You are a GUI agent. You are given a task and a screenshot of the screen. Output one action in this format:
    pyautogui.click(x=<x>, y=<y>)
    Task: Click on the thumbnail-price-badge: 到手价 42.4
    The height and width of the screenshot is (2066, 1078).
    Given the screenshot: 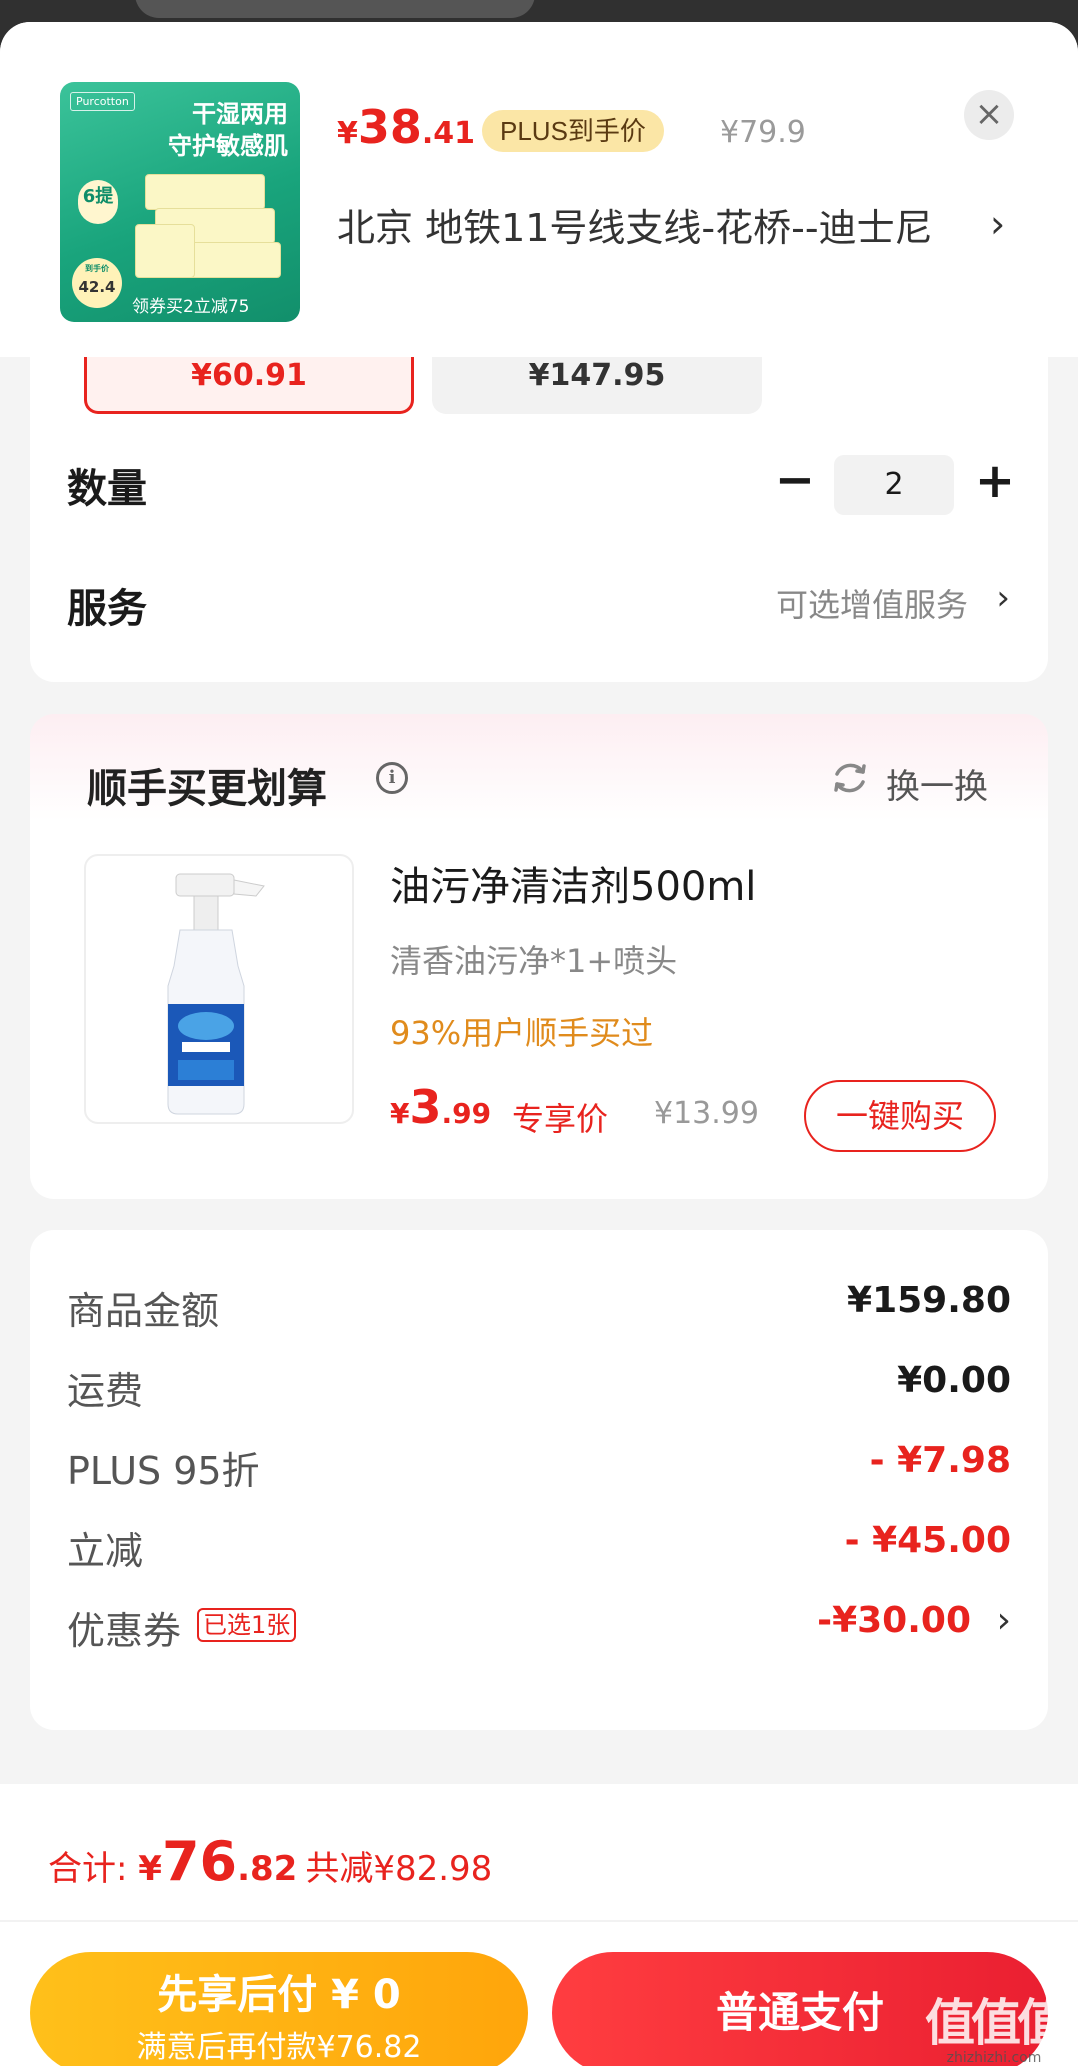 What is the action you would take?
    pyautogui.click(x=97, y=283)
    